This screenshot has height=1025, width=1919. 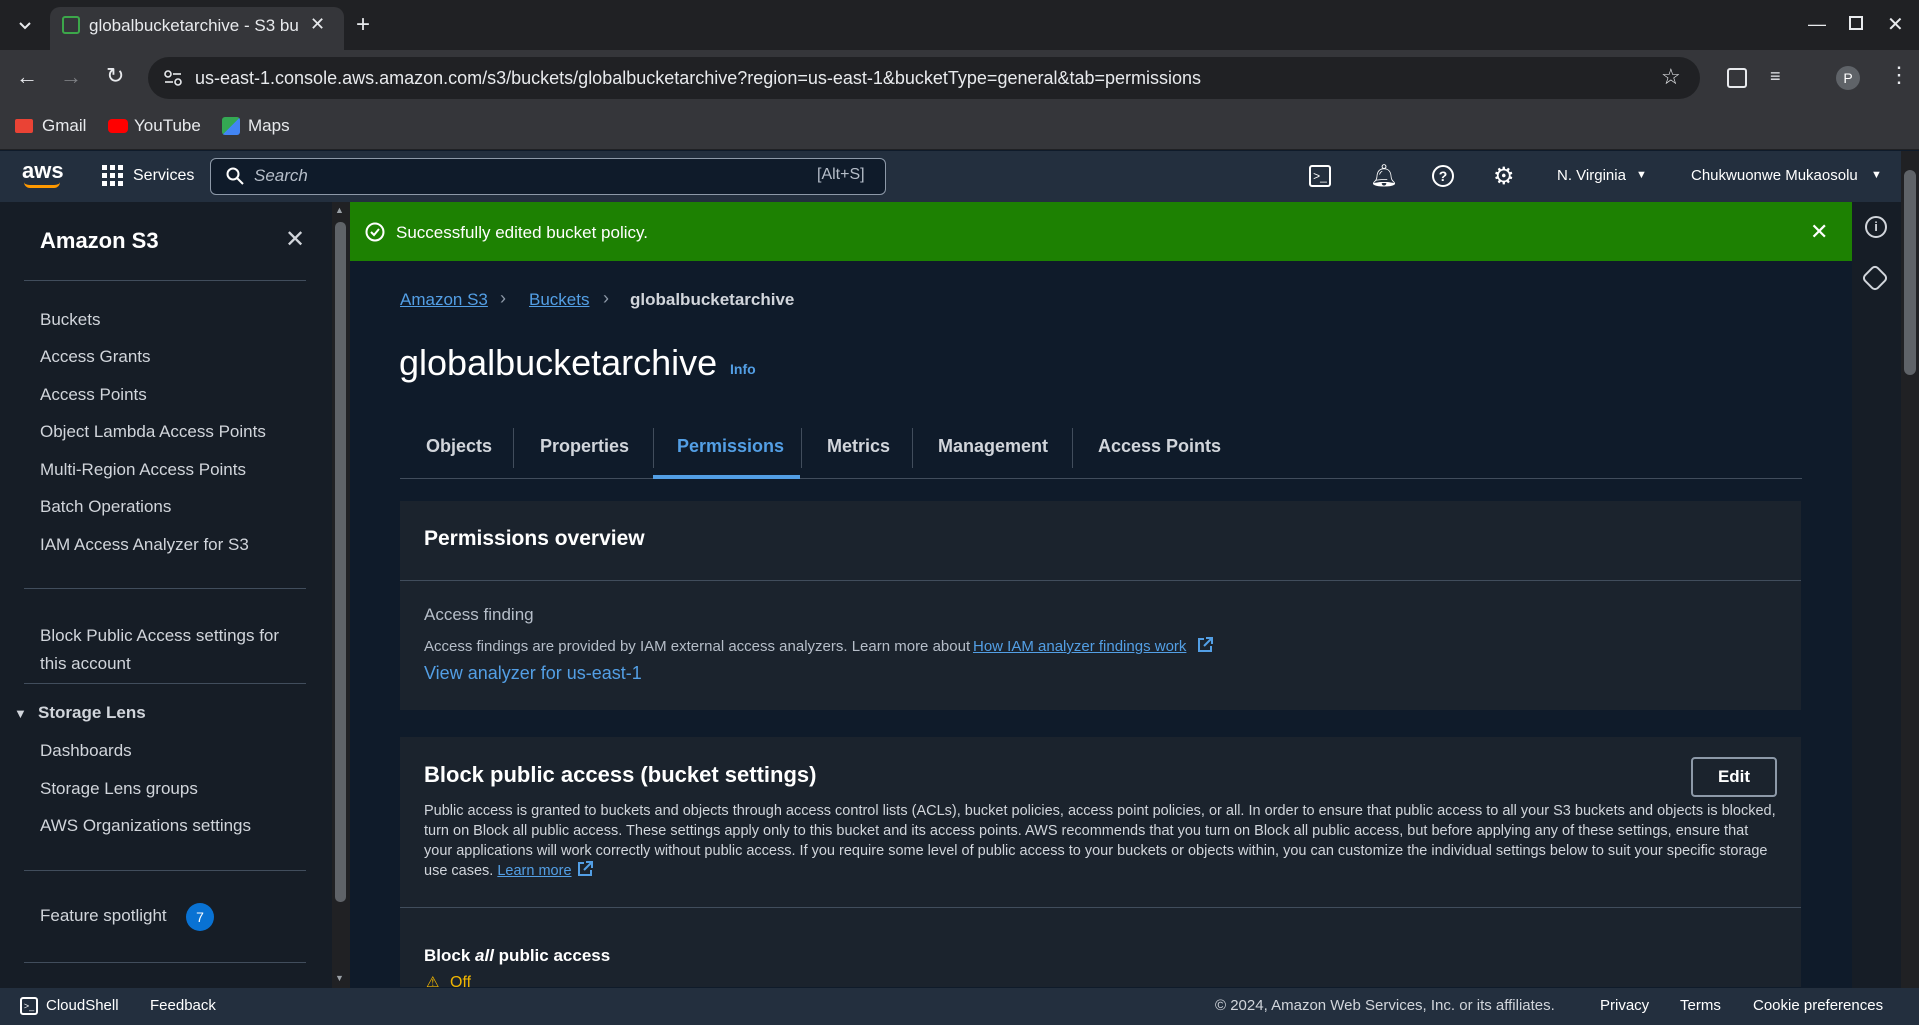 I want to click on reload-icon: ↻, so click(x=115, y=76).